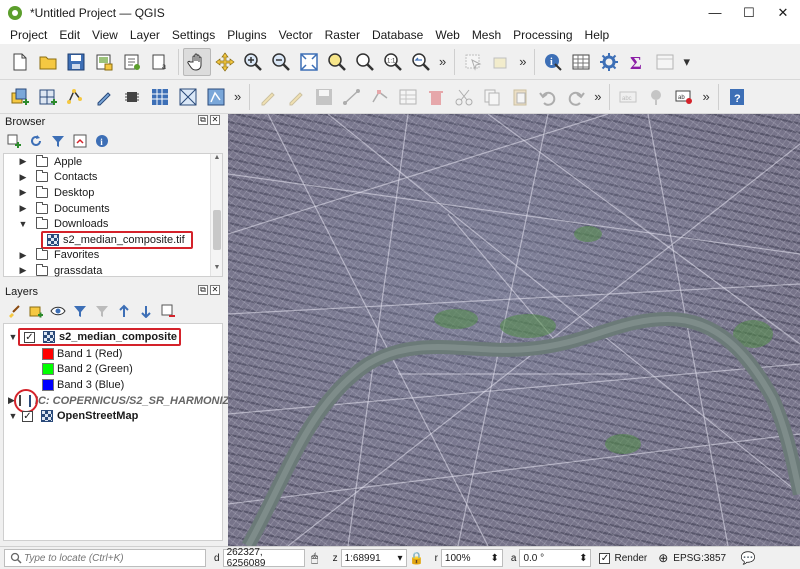 Image resolution: width=800 pixels, height=569 pixels. What do you see at coordinates (217, 270) in the screenshot?
I see `scroll-down-arrow-icon: ▼` at bounding box center [217, 270].